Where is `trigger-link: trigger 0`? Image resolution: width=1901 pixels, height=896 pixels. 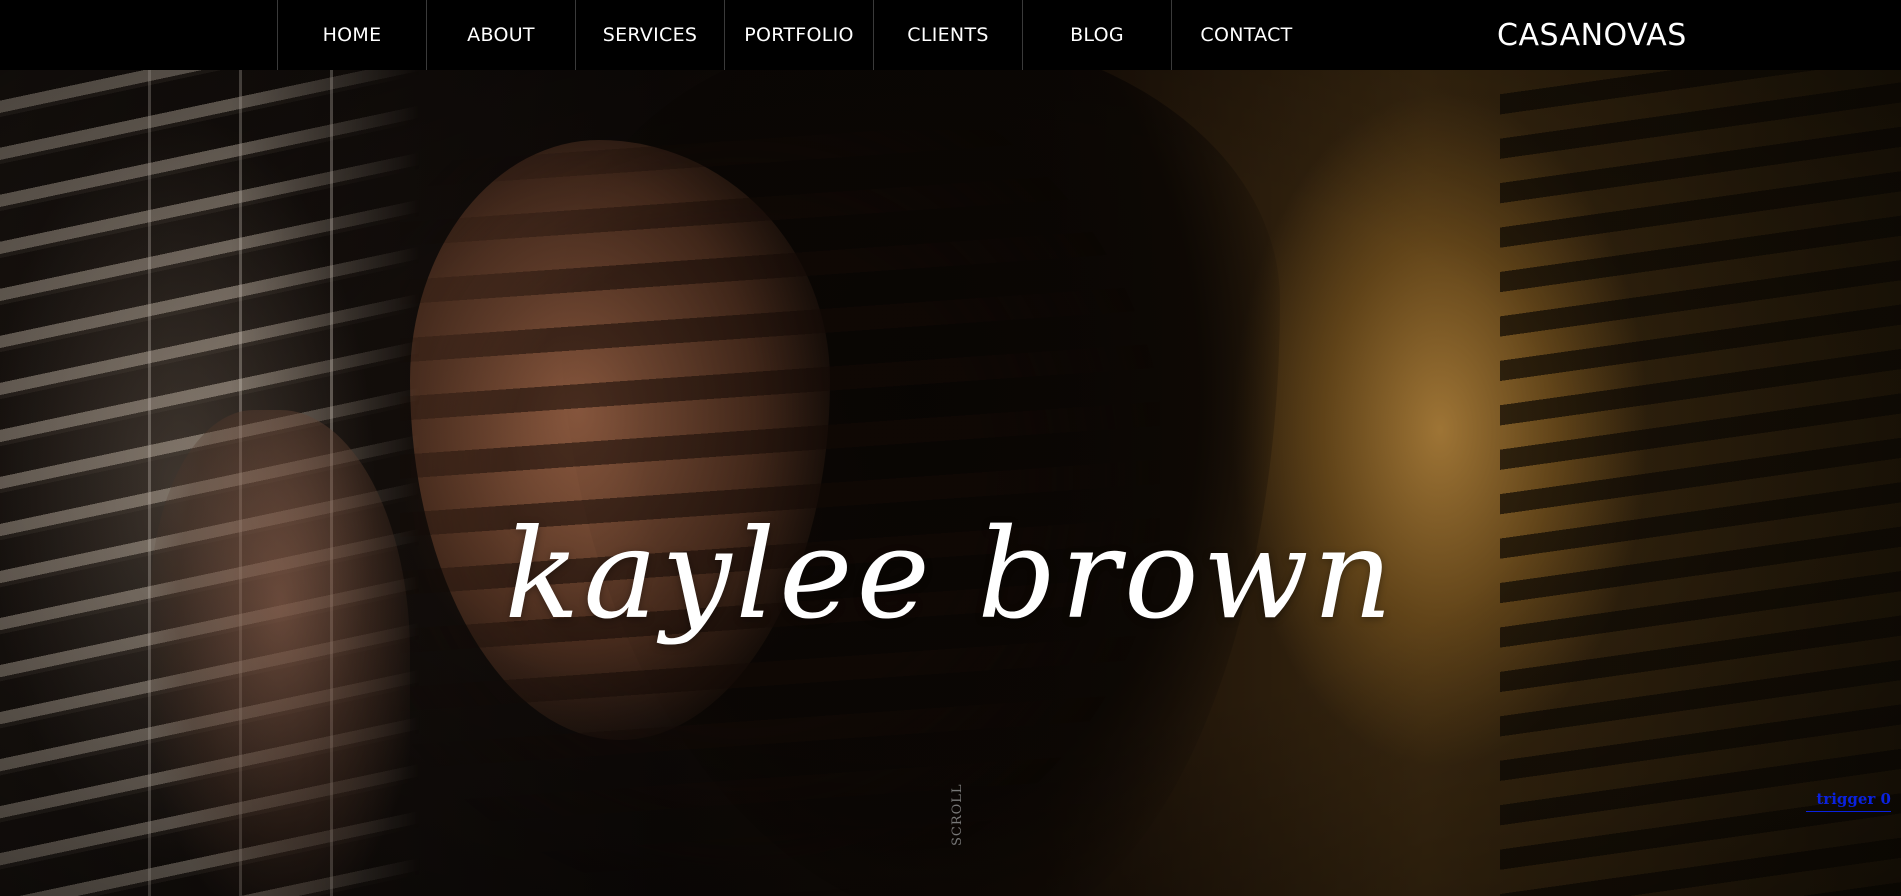
trigger-link: trigger 0 is located at coordinates (1848, 801).